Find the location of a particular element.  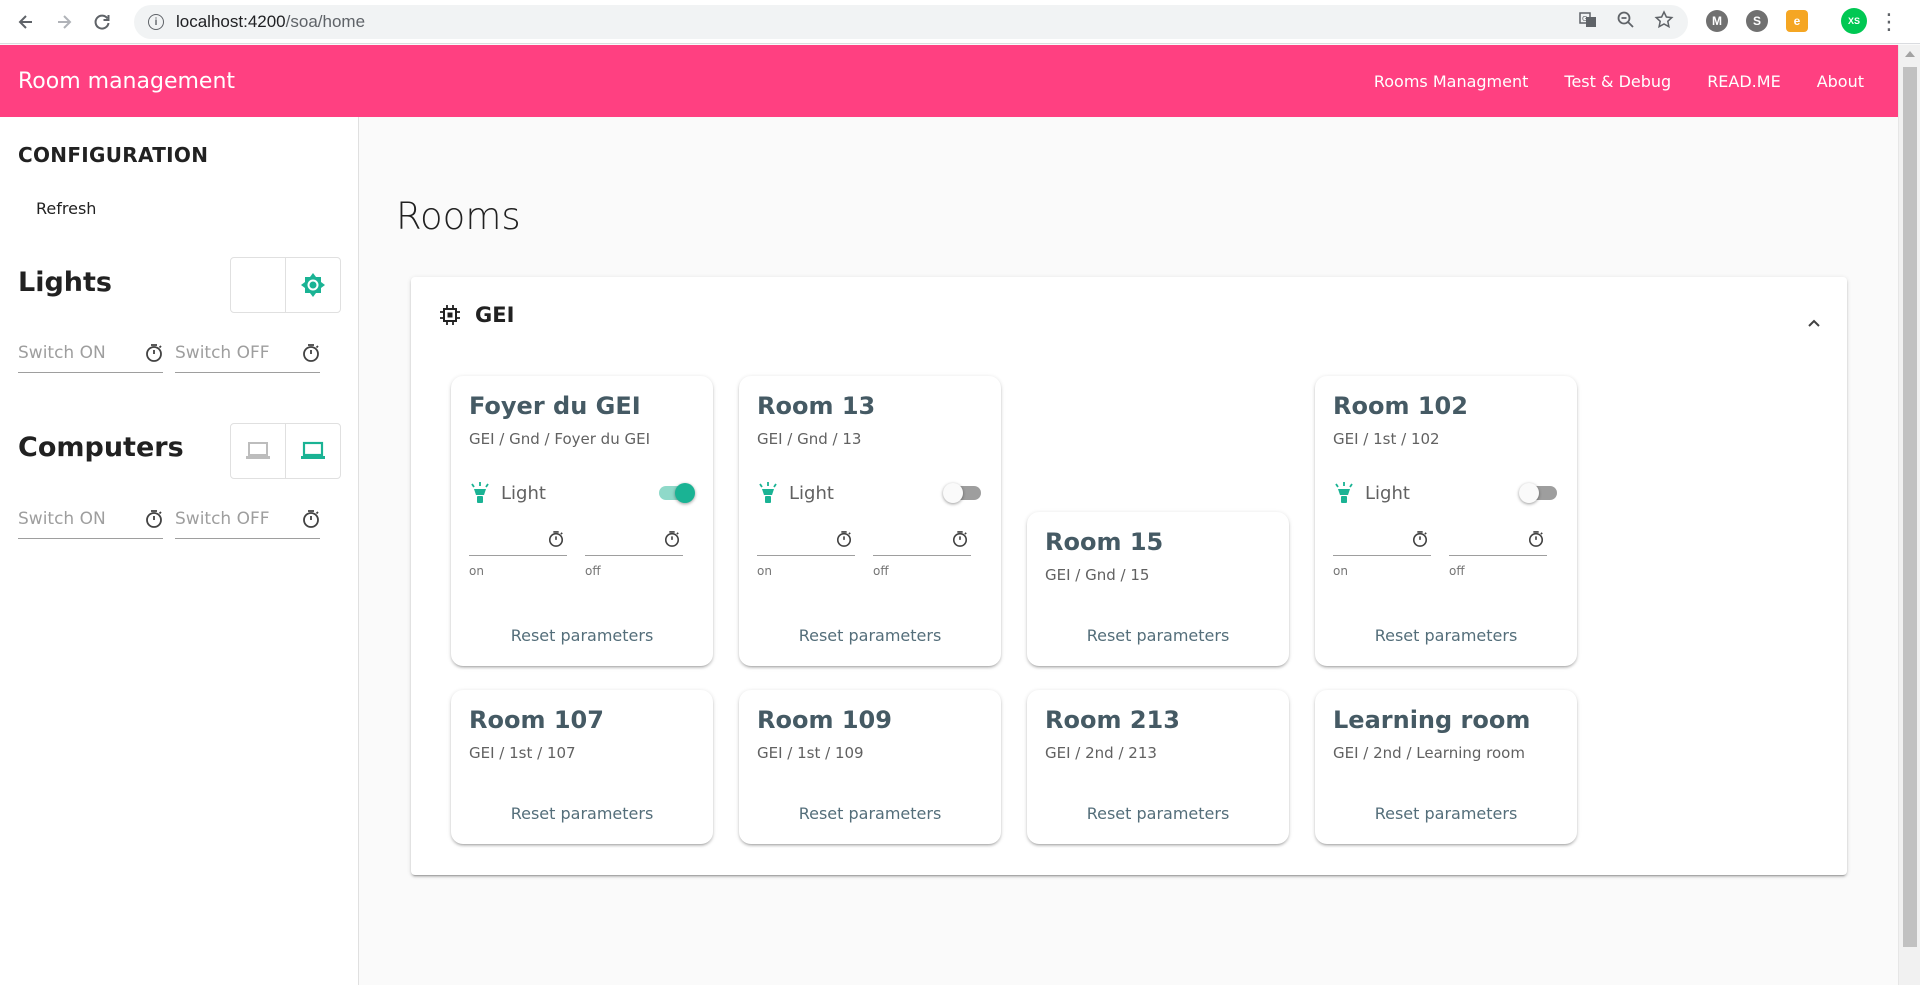

lights-switch-on-field: Switch ON is located at coordinates (90, 356).